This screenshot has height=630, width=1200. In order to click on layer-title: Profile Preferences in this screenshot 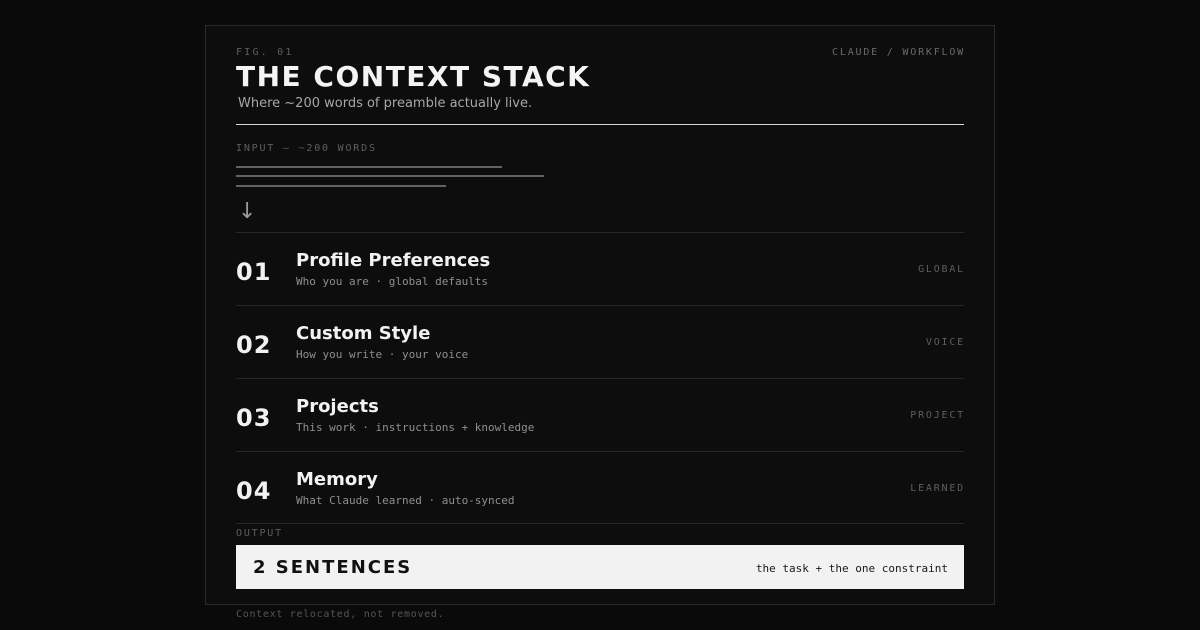, I will do `click(393, 260)`.